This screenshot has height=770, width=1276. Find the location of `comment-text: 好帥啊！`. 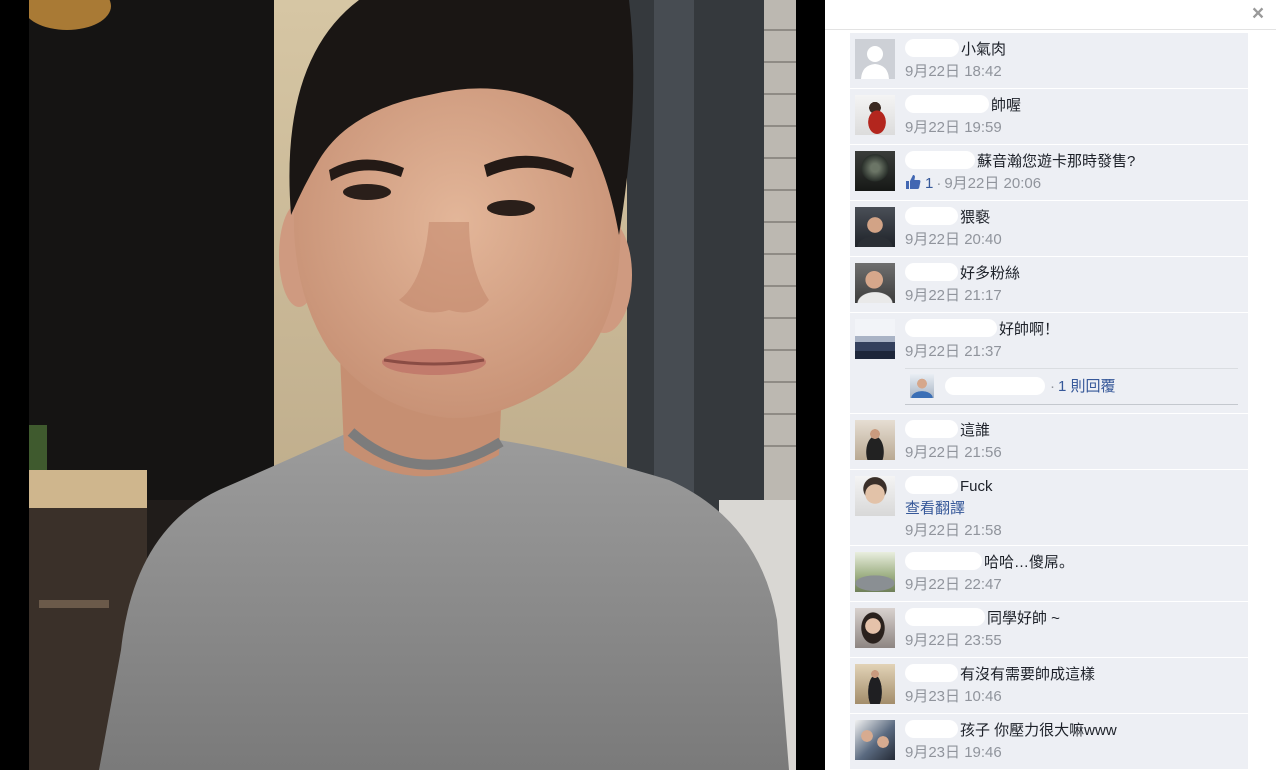

comment-text: 好帥啊！ is located at coordinates (1029, 329).